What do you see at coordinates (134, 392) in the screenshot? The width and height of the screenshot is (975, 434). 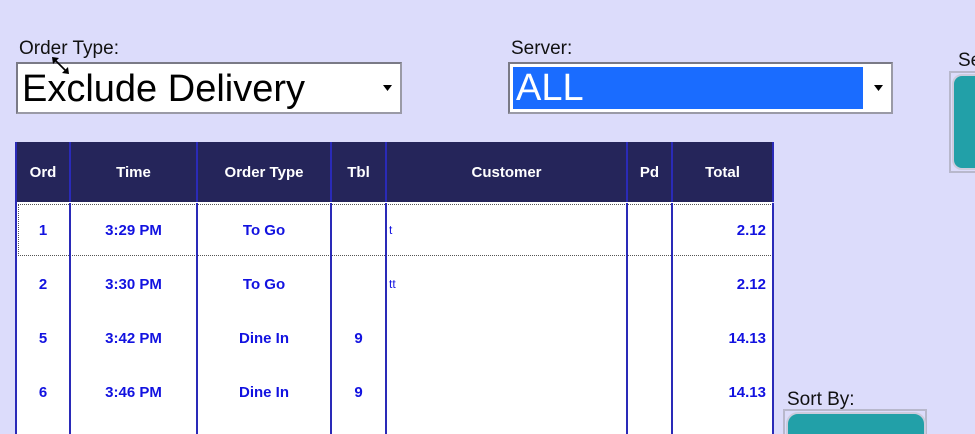 I see `cell-time: 3:46 PM` at bounding box center [134, 392].